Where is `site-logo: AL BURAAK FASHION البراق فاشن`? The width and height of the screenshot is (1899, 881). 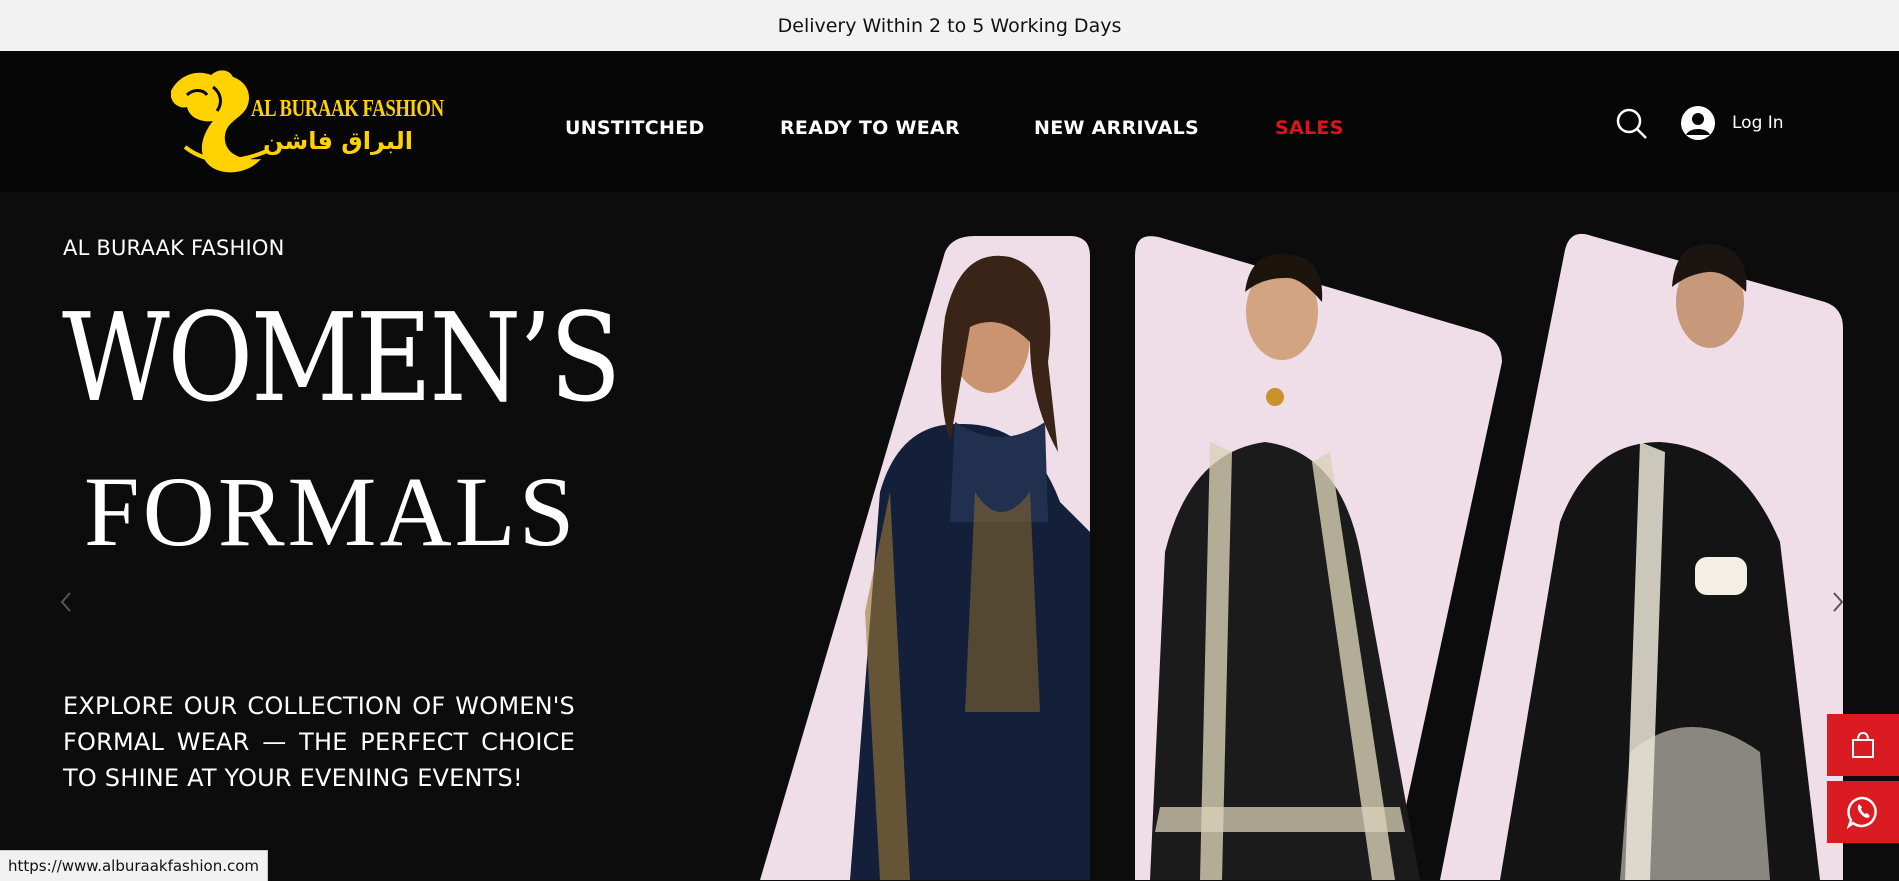
site-logo: AL BURAAK FASHION البراق فاشن is located at coordinates (303, 122).